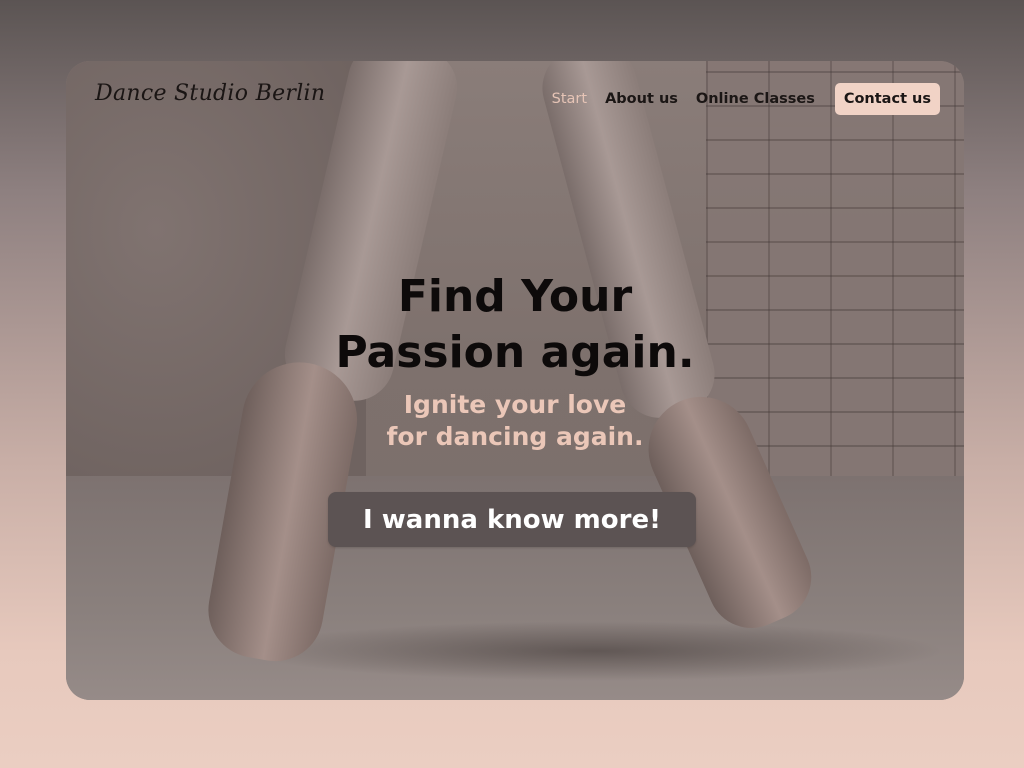  Describe the element at coordinates (515, 325) in the screenshot. I see `hero-title: Find Your Passion again.` at that location.